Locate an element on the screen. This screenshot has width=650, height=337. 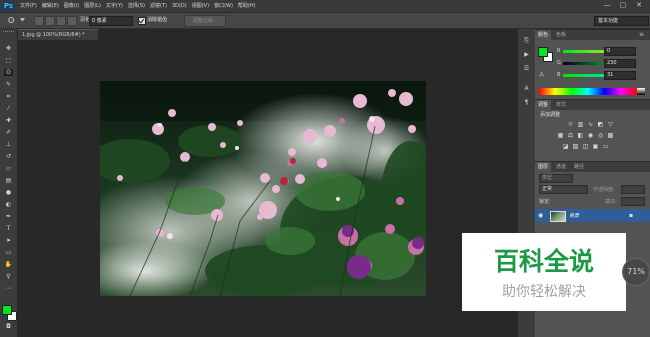
paragraph-panel-icon: ¶ is located at coordinates (526, 102).